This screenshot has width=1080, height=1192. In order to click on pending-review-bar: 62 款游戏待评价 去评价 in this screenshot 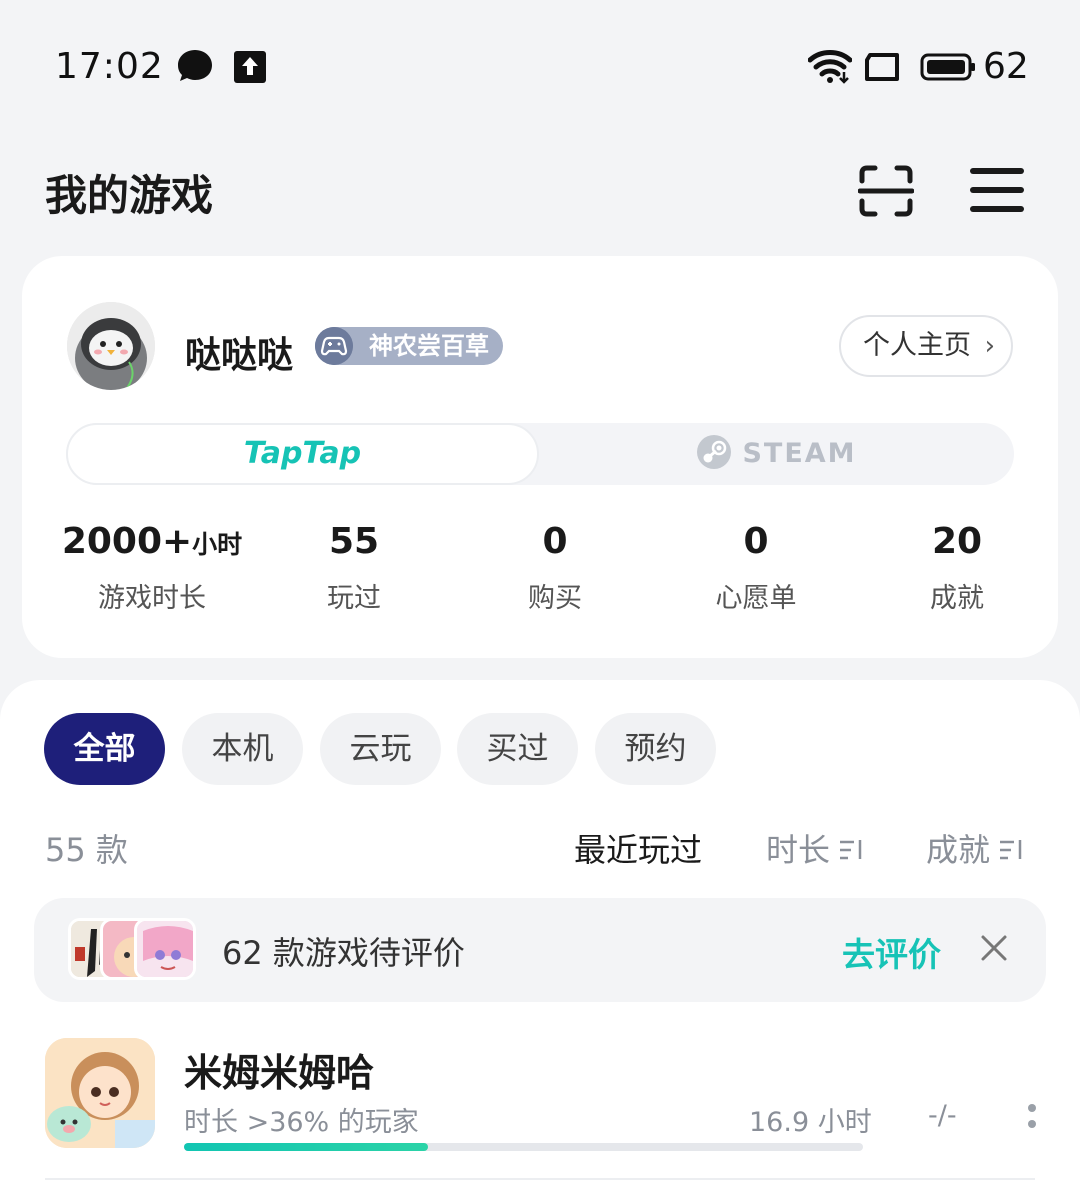, I will do `click(540, 950)`.